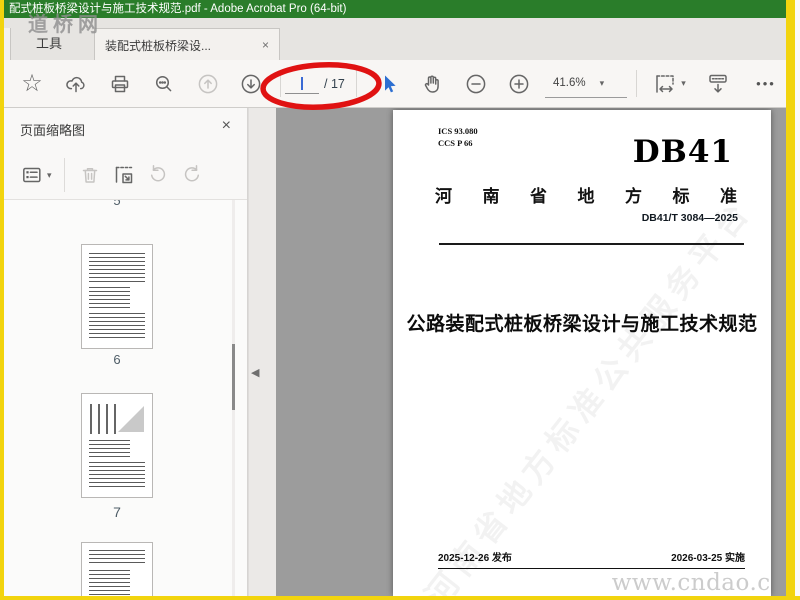  What do you see at coordinates (265, 45) in the screenshot?
I see `tab-close-icon: ×` at bounding box center [265, 45].